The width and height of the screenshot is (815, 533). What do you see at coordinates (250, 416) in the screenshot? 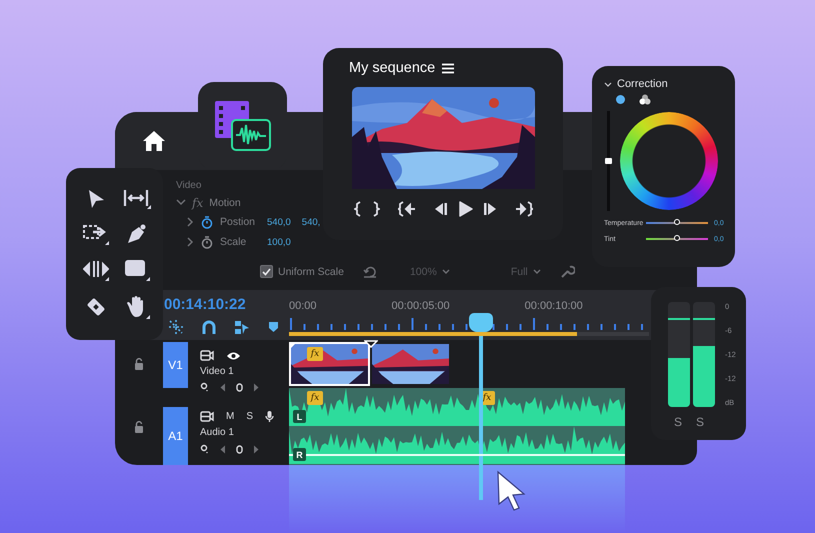
I see `track-toggle: S` at bounding box center [250, 416].